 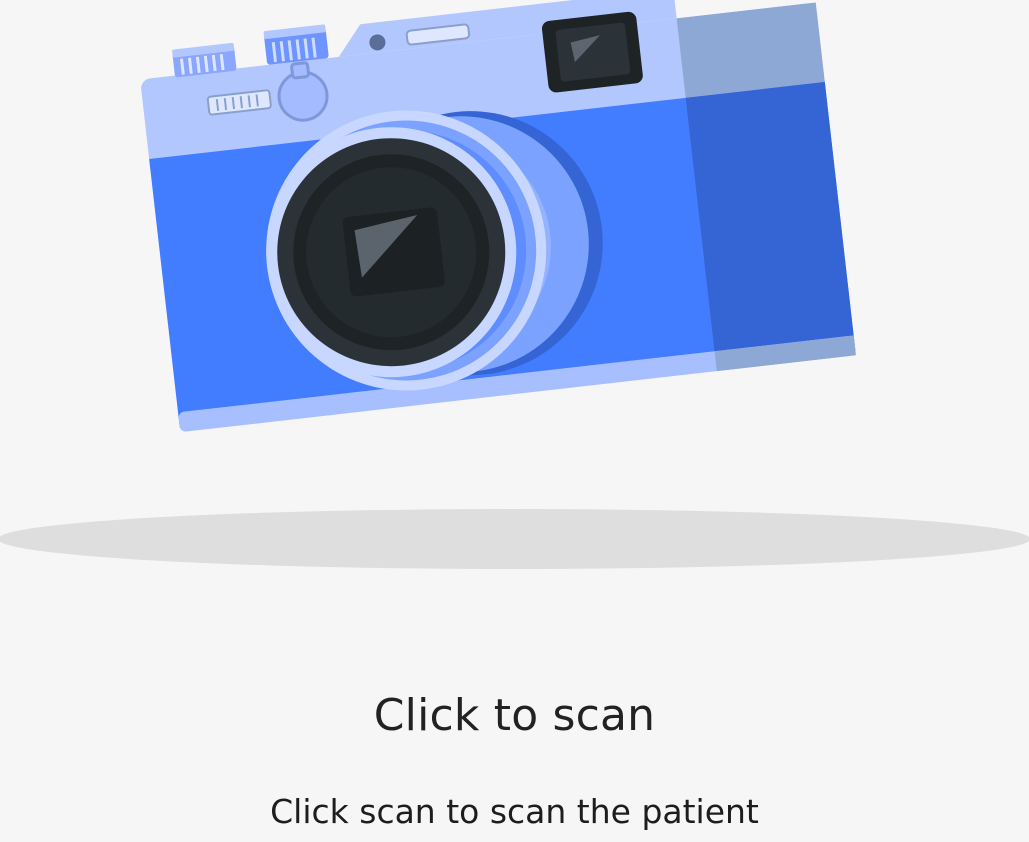 I want to click on scan-title: Click to scan, so click(x=514, y=715).